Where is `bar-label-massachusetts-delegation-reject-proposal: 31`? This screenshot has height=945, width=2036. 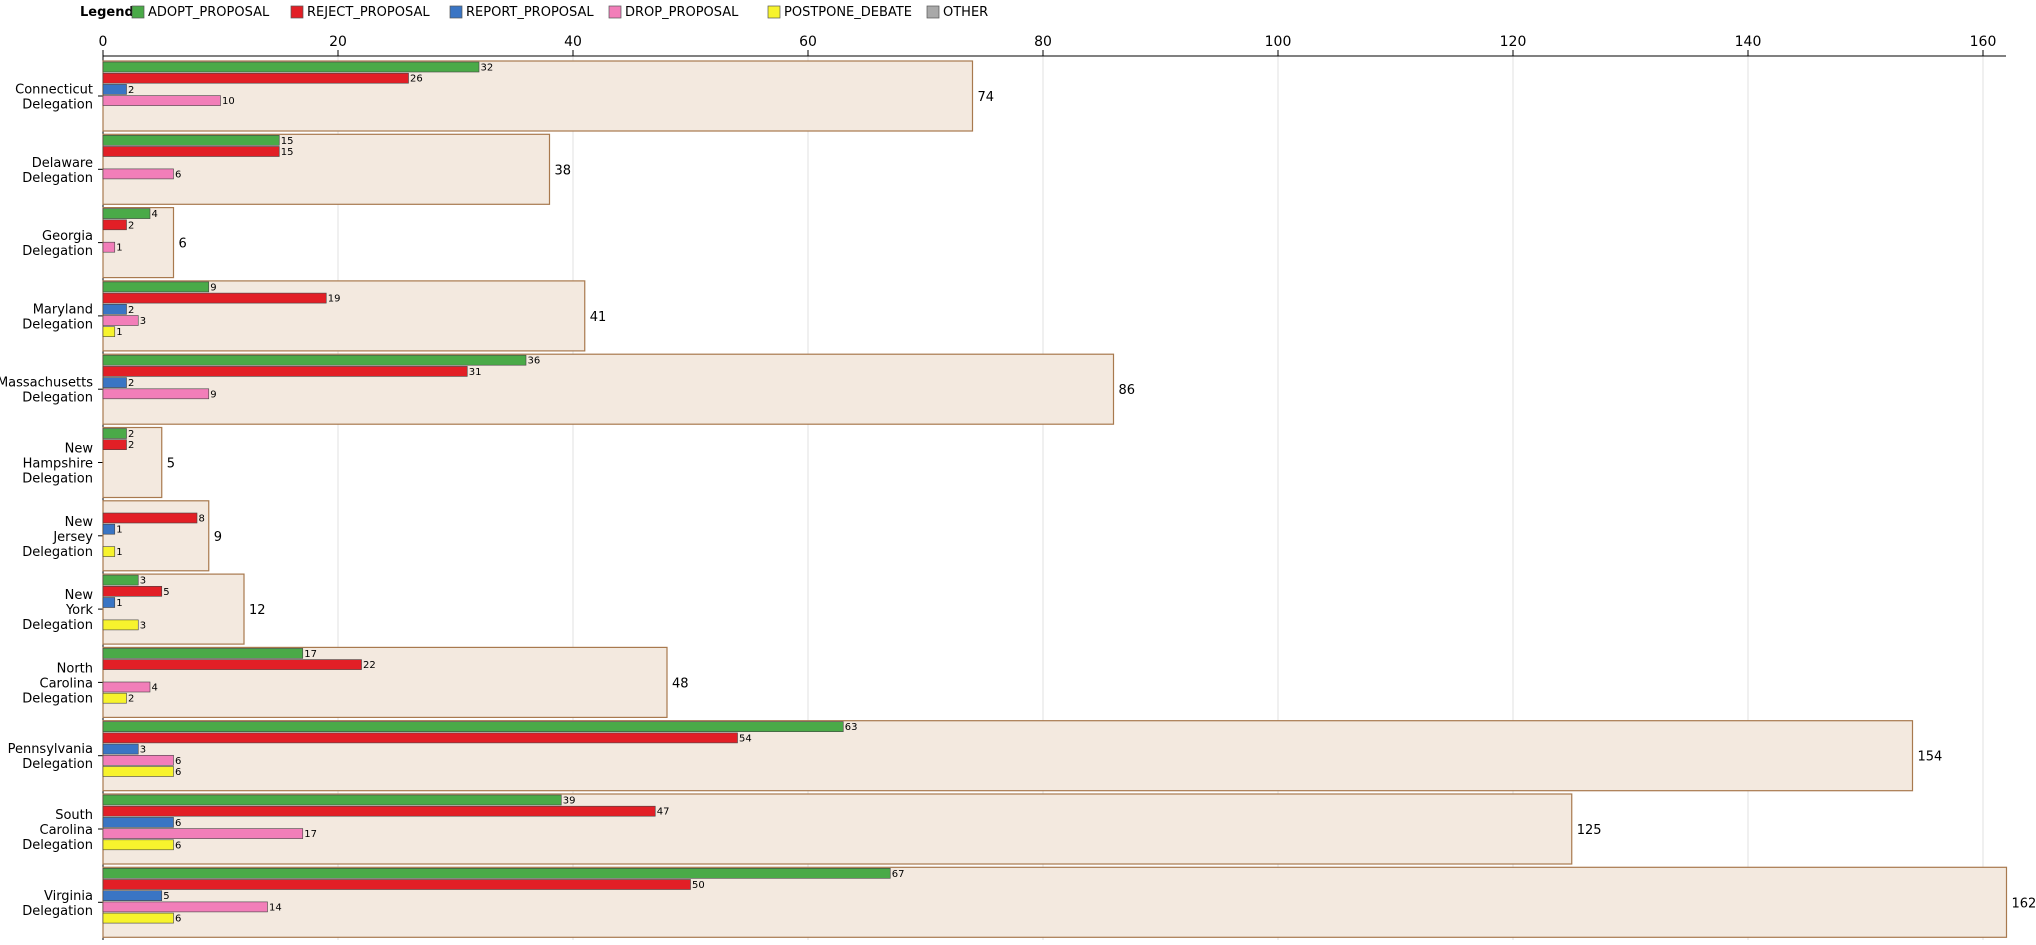
bar-label-massachusetts-delegation-reject-proposal: 31 is located at coordinates (475, 372).